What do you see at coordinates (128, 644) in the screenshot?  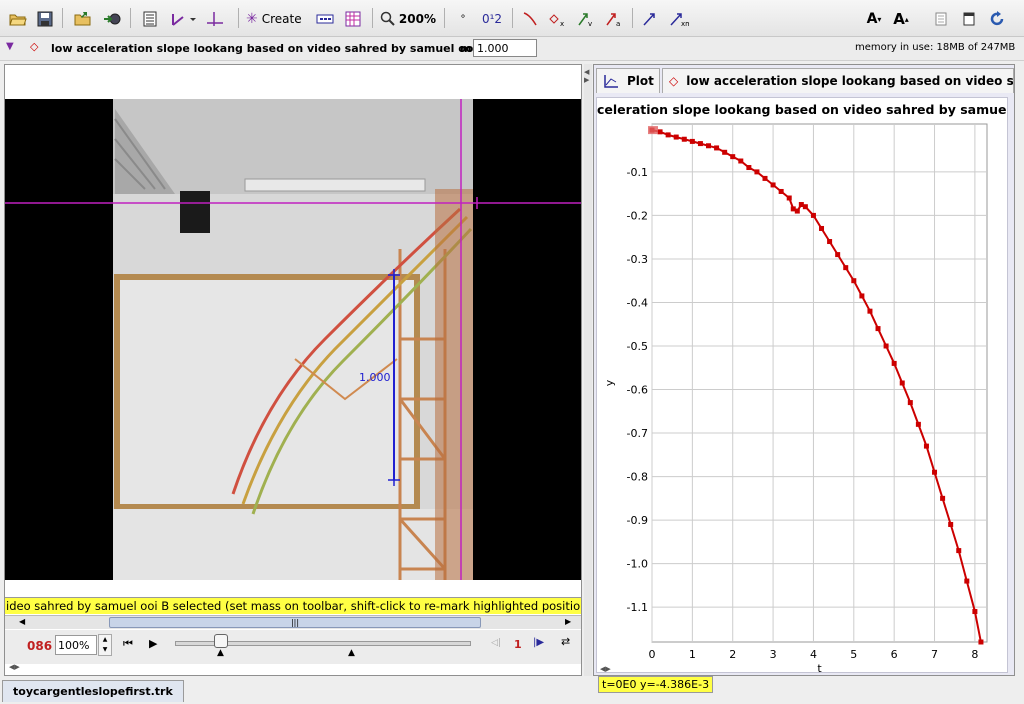 I see `rewind-icon: ⏮` at bounding box center [128, 644].